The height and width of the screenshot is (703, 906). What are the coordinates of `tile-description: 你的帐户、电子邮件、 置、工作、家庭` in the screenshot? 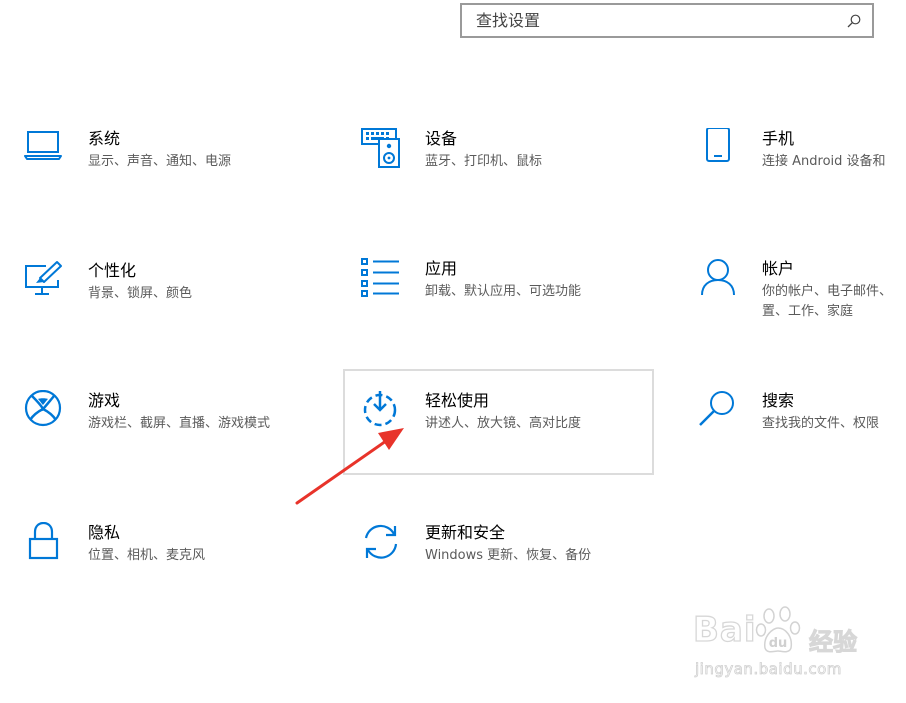 It's located at (827, 301).